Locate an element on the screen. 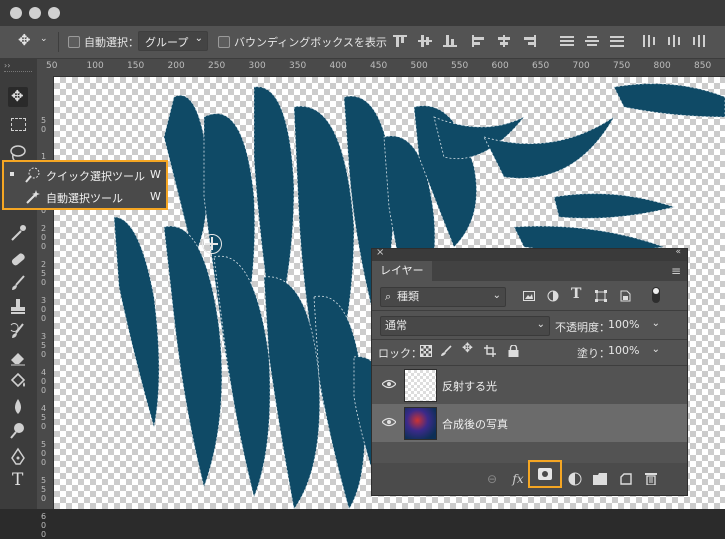  history-brush-tool-button is located at coordinates (18, 331).